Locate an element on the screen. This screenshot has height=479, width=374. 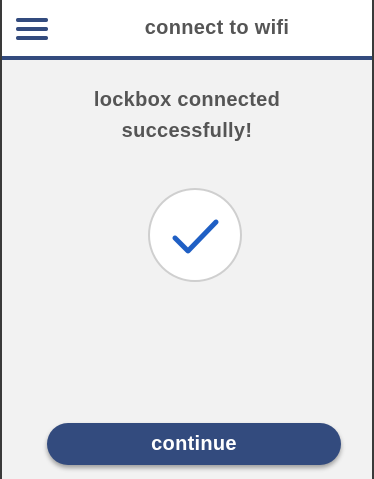
hamburger-menu-icon is located at coordinates (32, 30).